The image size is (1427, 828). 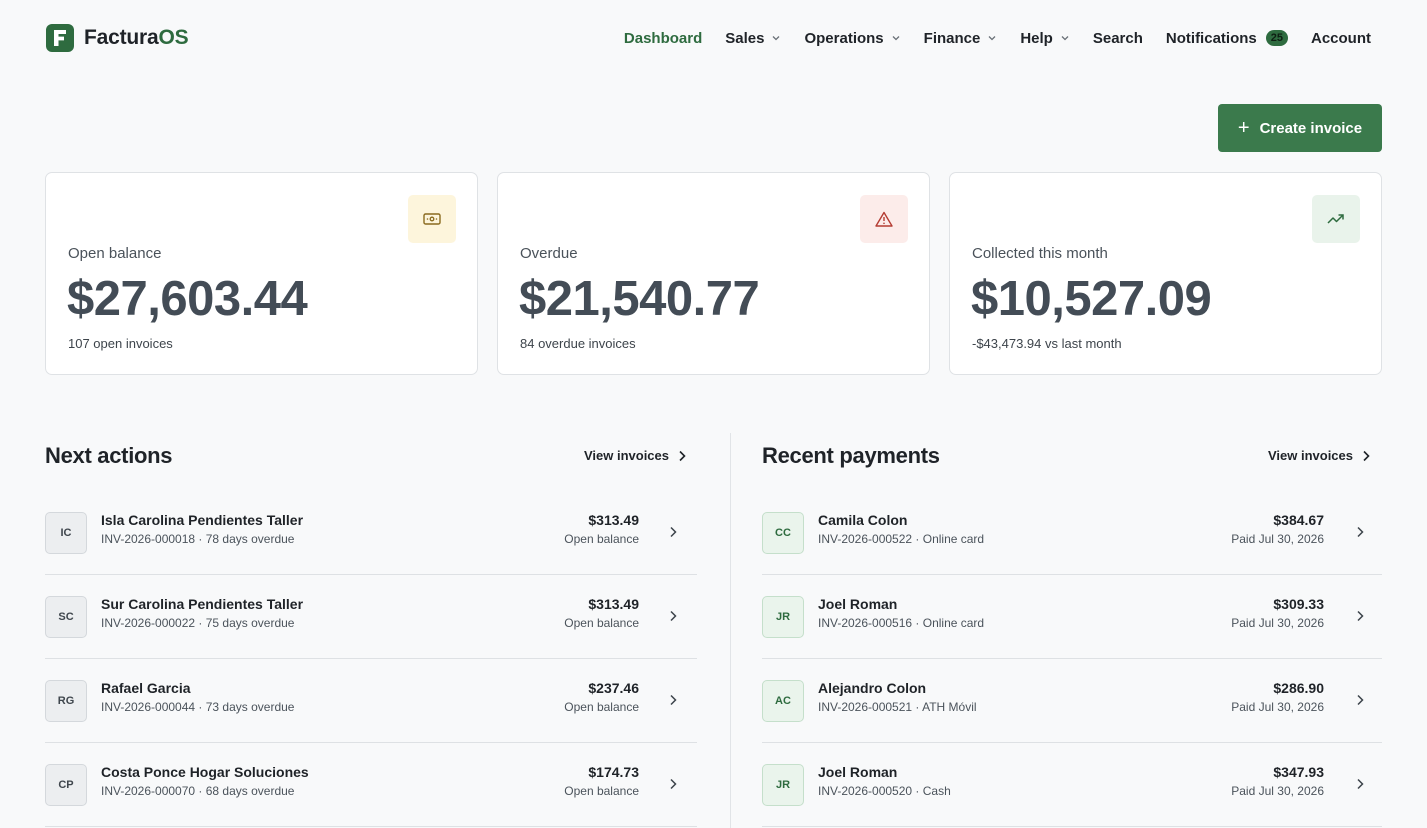 What do you see at coordinates (115, 253) in the screenshot?
I see `card-label: Open balance` at bounding box center [115, 253].